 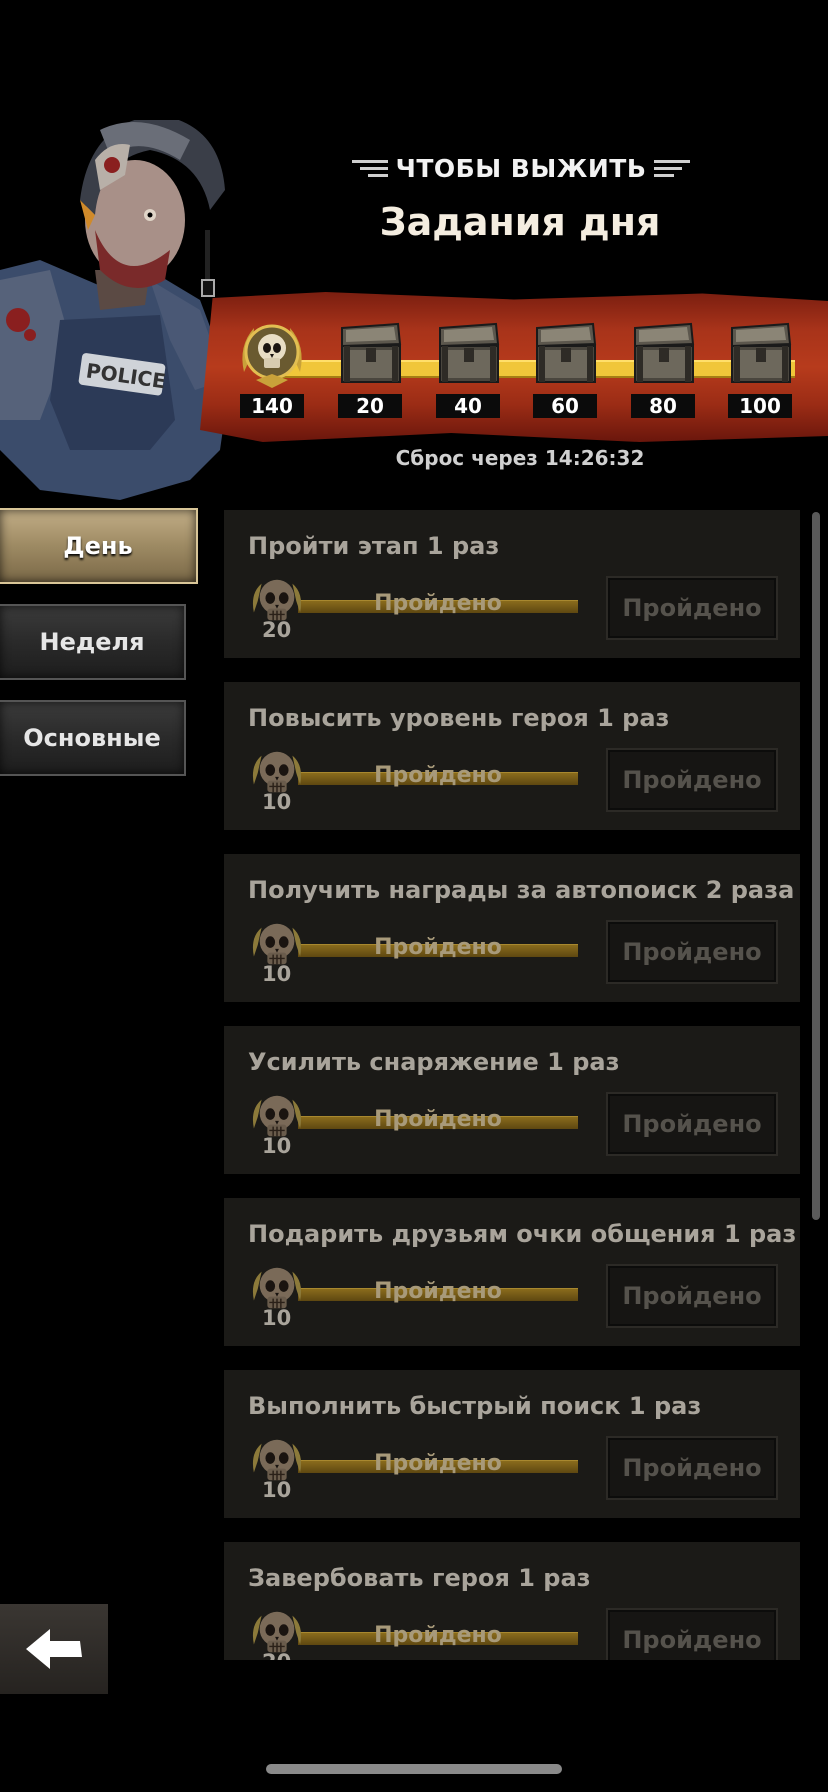 What do you see at coordinates (272, 406) in the screenshot?
I see `milestone-count: 140` at bounding box center [272, 406].